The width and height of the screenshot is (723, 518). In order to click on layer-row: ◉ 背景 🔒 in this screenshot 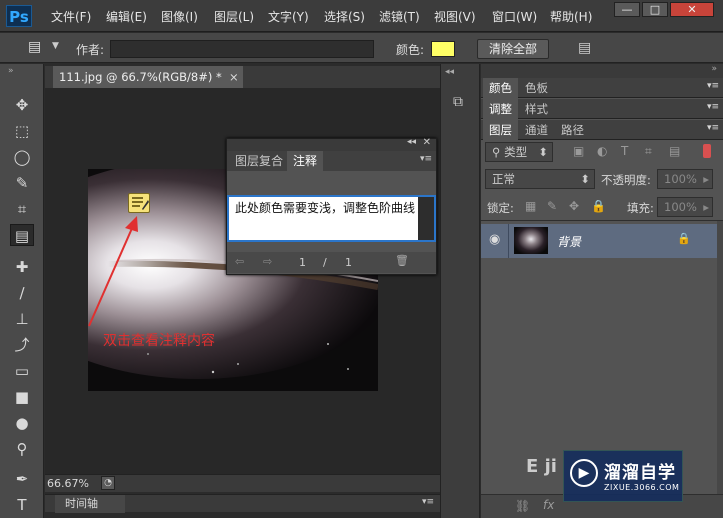, I will do `click(599, 241)`.